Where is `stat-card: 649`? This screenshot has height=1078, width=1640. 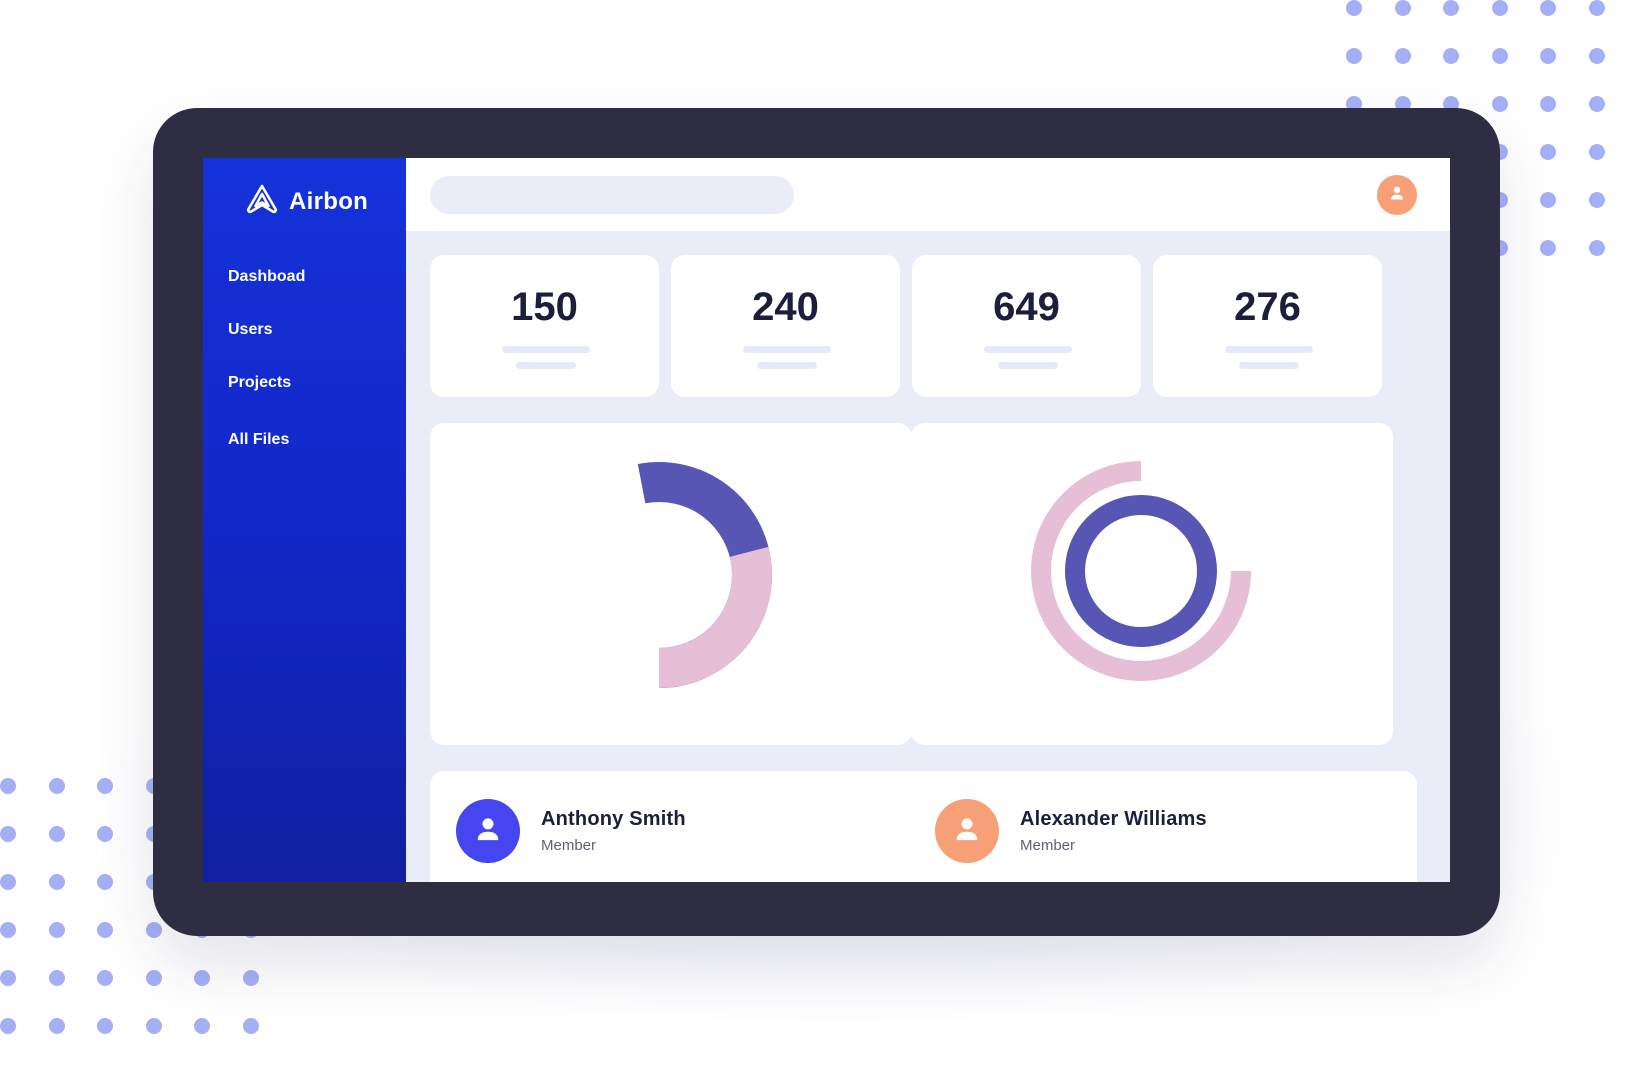
stat-card: 649 is located at coordinates (1026, 326).